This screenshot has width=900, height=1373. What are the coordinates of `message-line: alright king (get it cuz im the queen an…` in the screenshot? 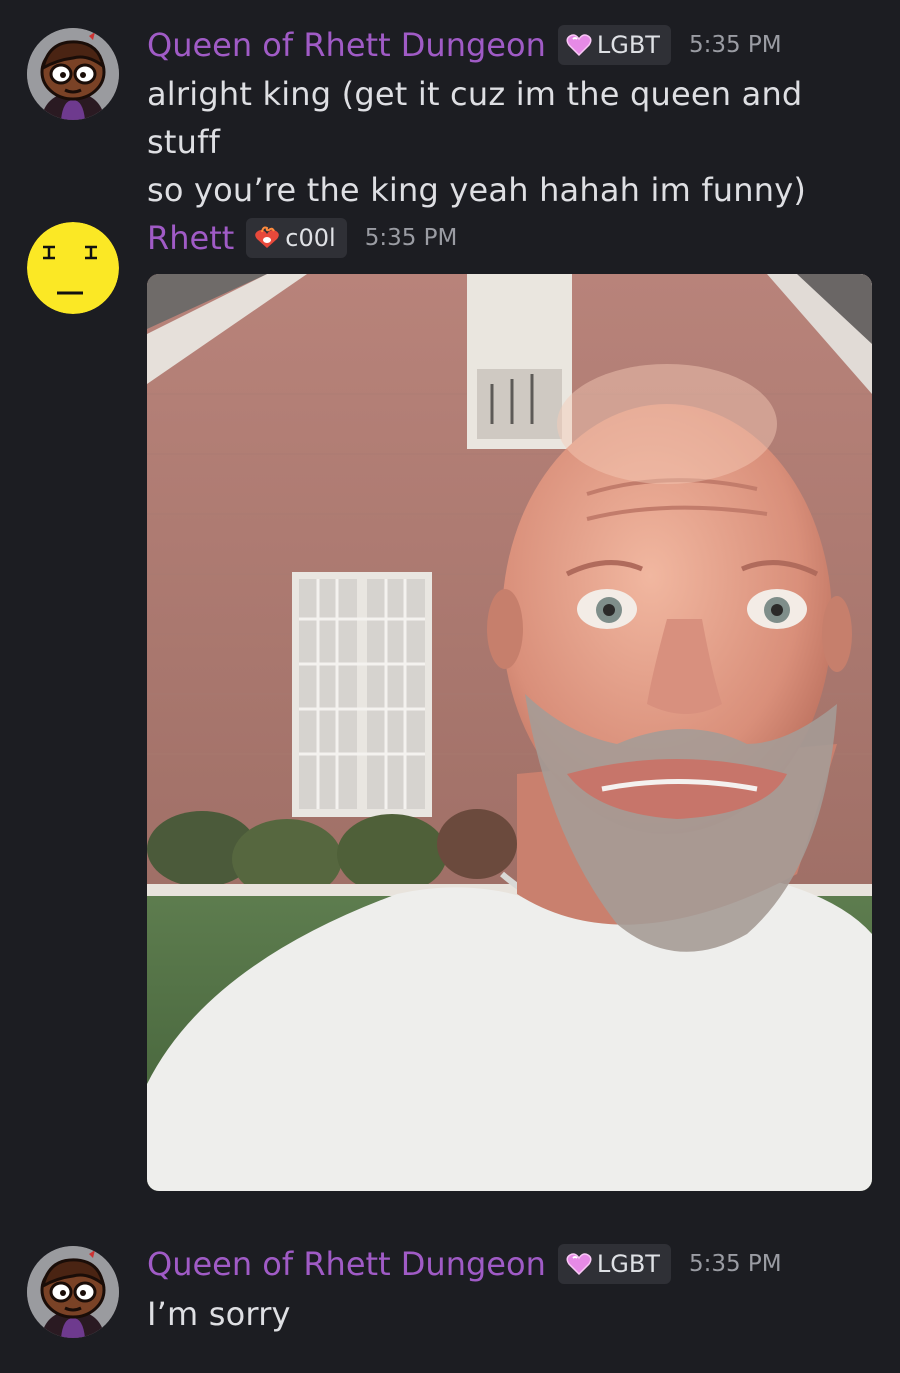 It's located at (475, 118).